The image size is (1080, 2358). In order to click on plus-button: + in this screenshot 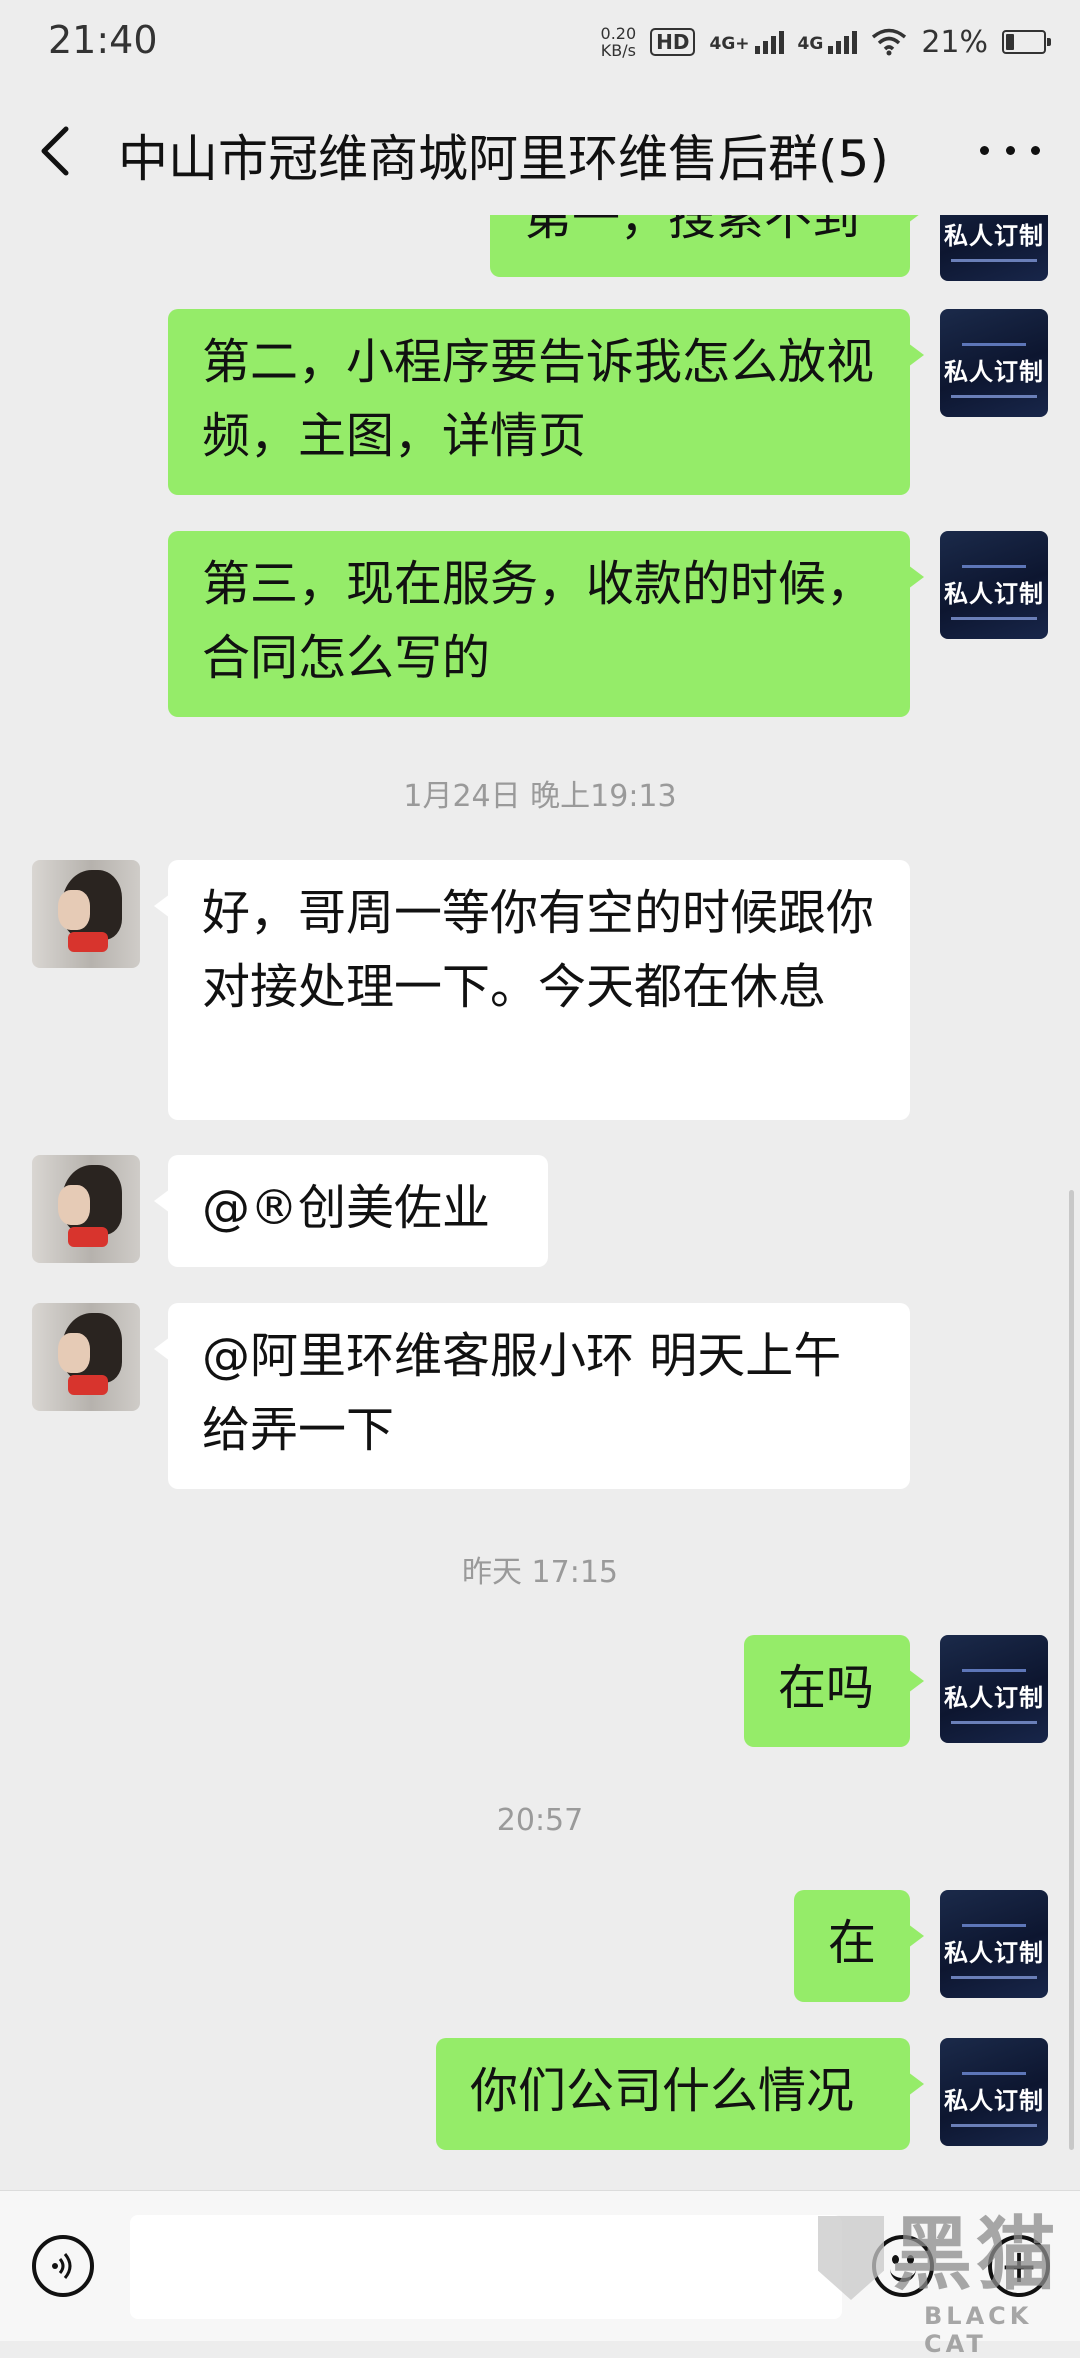, I will do `click(1019, 2266)`.